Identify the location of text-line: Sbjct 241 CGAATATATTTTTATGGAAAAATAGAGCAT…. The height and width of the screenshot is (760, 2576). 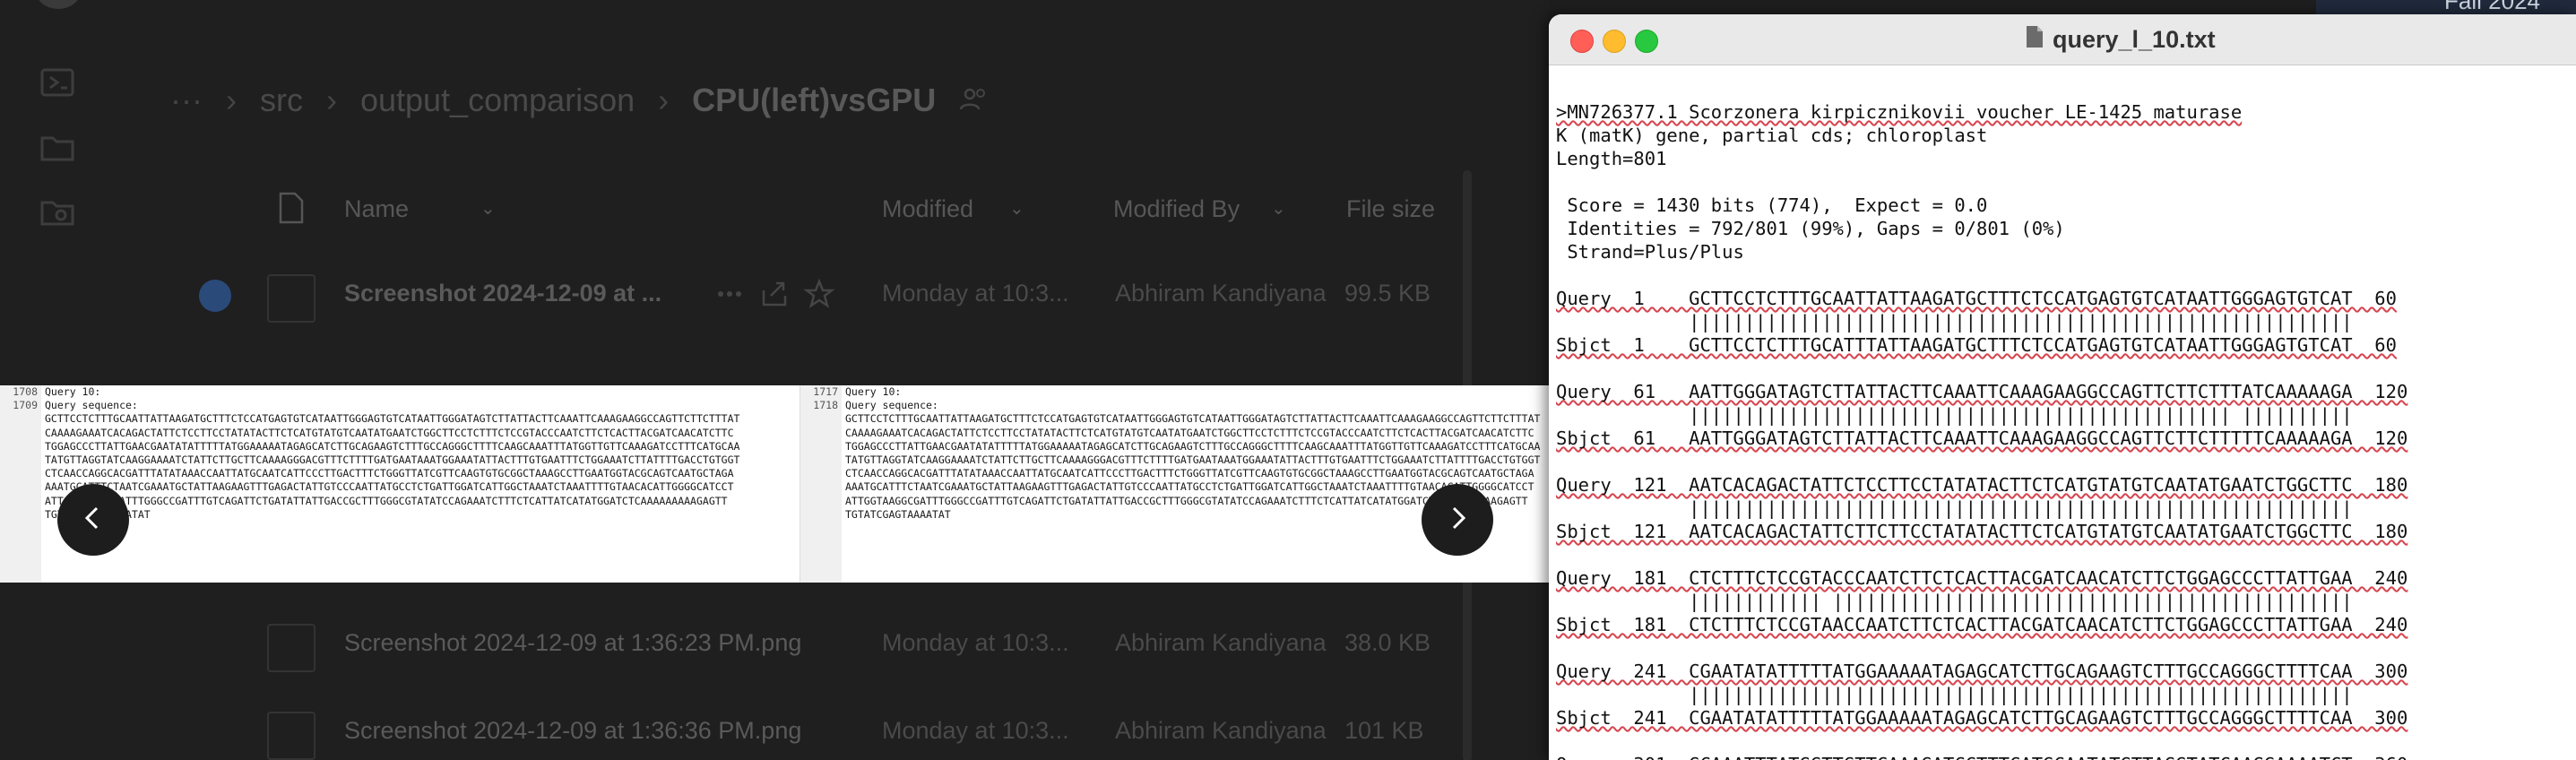
(1982, 718).